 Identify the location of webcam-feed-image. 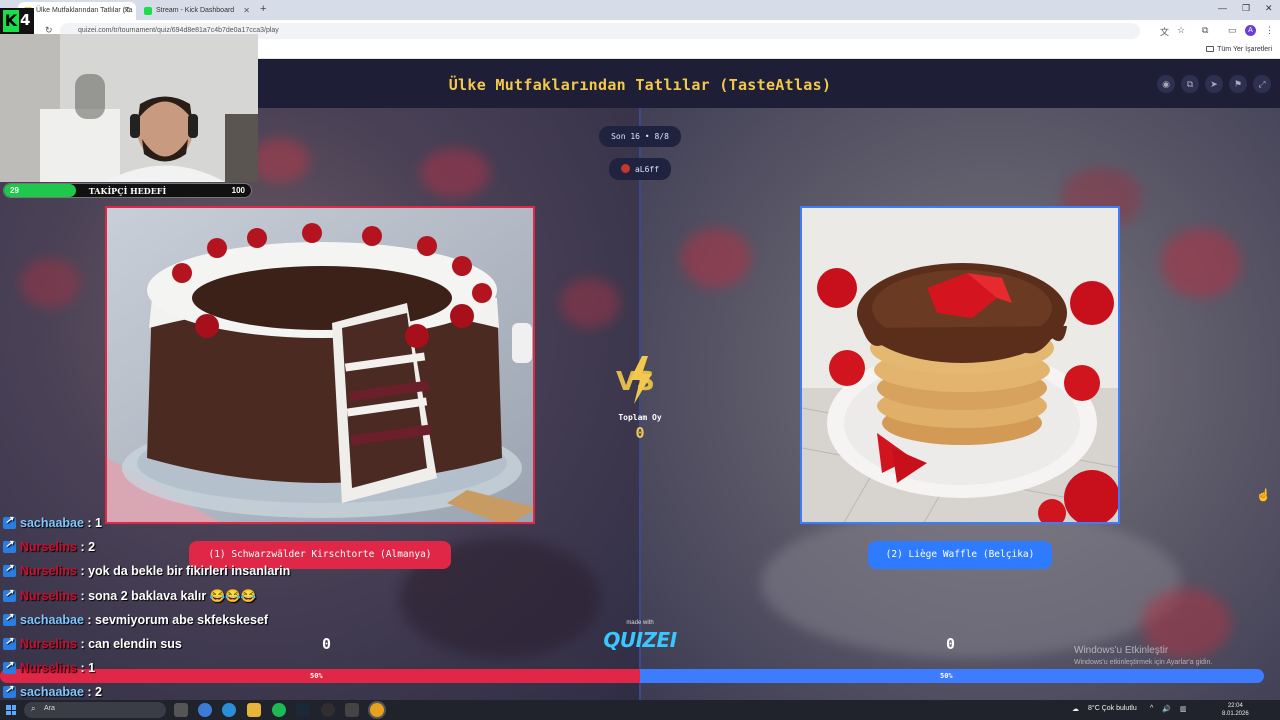
(129, 108).